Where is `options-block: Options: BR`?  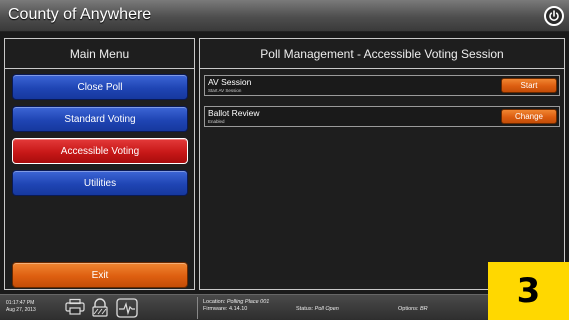 options-block: Options: BR is located at coordinates (413, 309).